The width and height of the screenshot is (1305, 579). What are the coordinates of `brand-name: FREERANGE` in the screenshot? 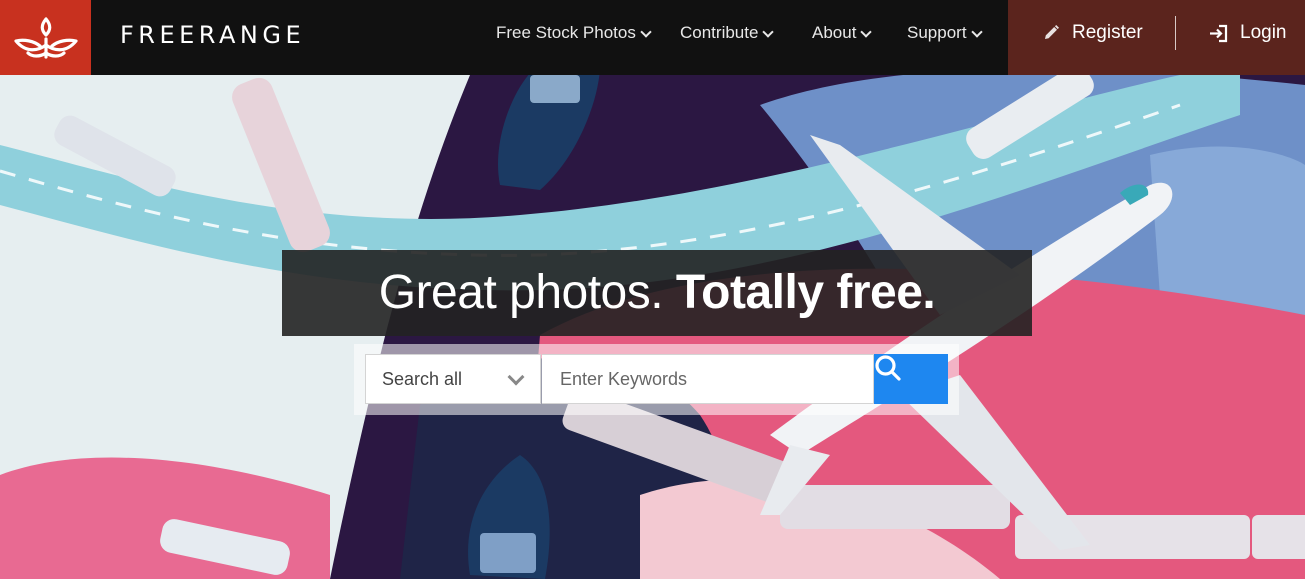 It's located at (212, 35).